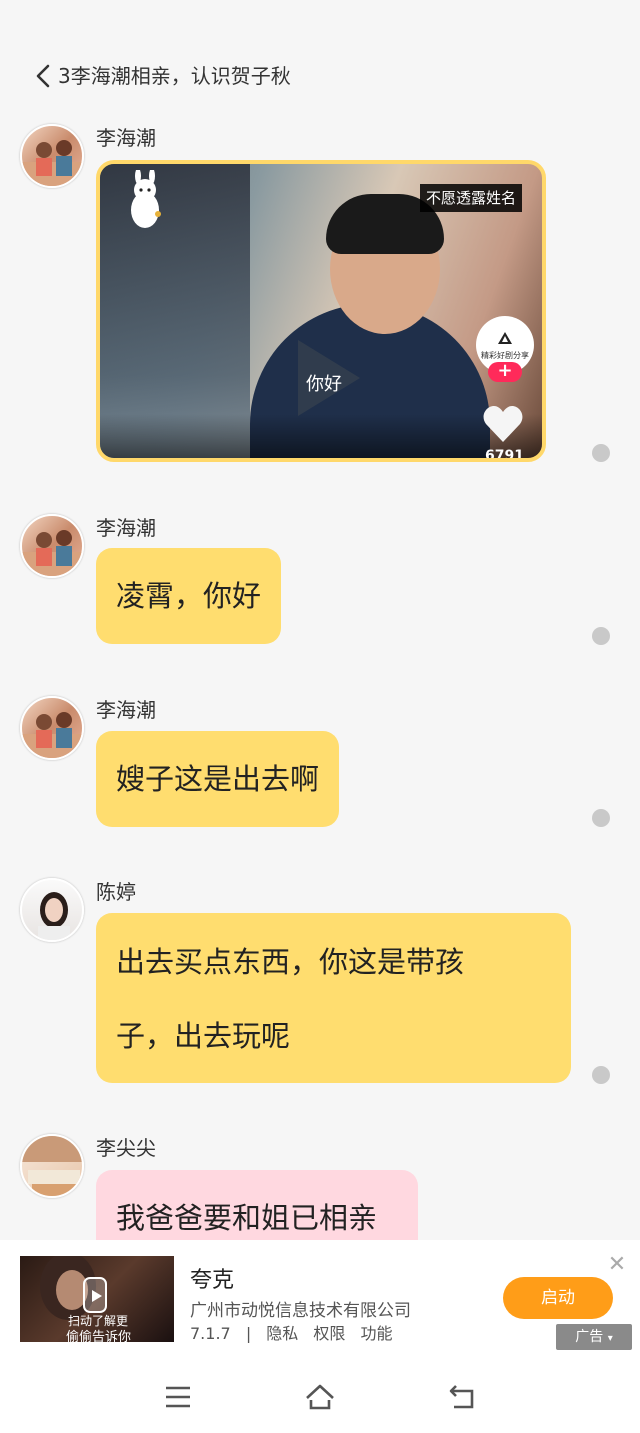  Describe the element at coordinates (257, 1205) in the screenshot. I see `message-bubble: 我爸爸要和姐已相亲` at that location.